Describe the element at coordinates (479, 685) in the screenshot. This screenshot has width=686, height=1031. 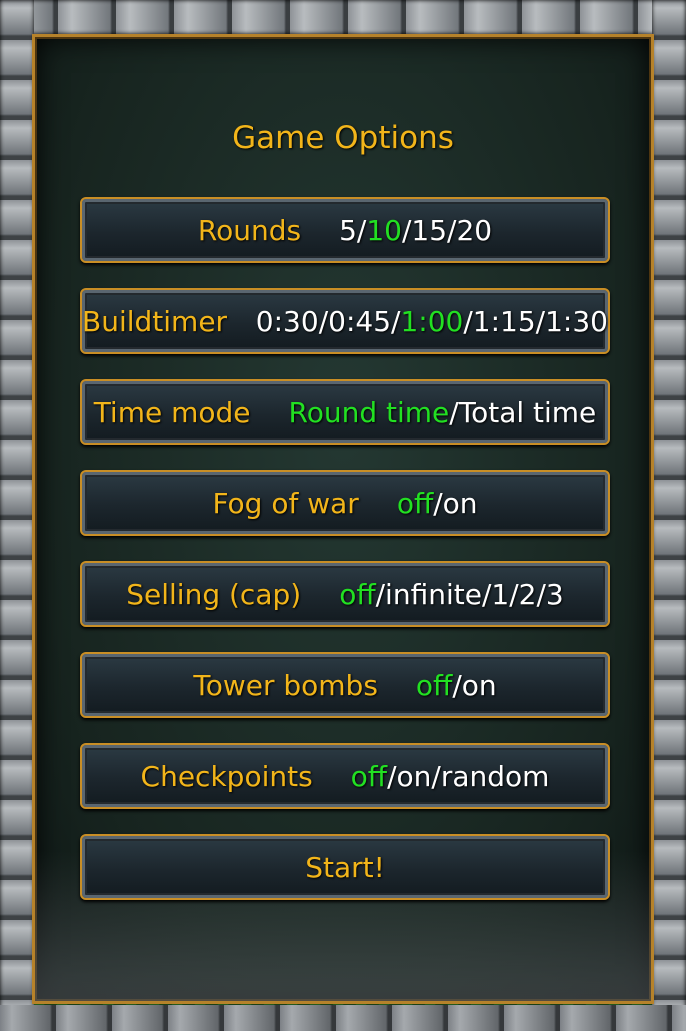
I see `towerbombs-option-on: on` at that location.